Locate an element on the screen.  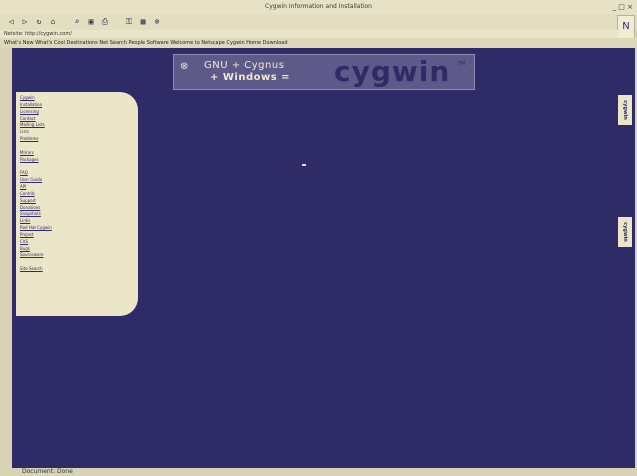
sidebar-item: Installation is located at coordinates (77, 105).